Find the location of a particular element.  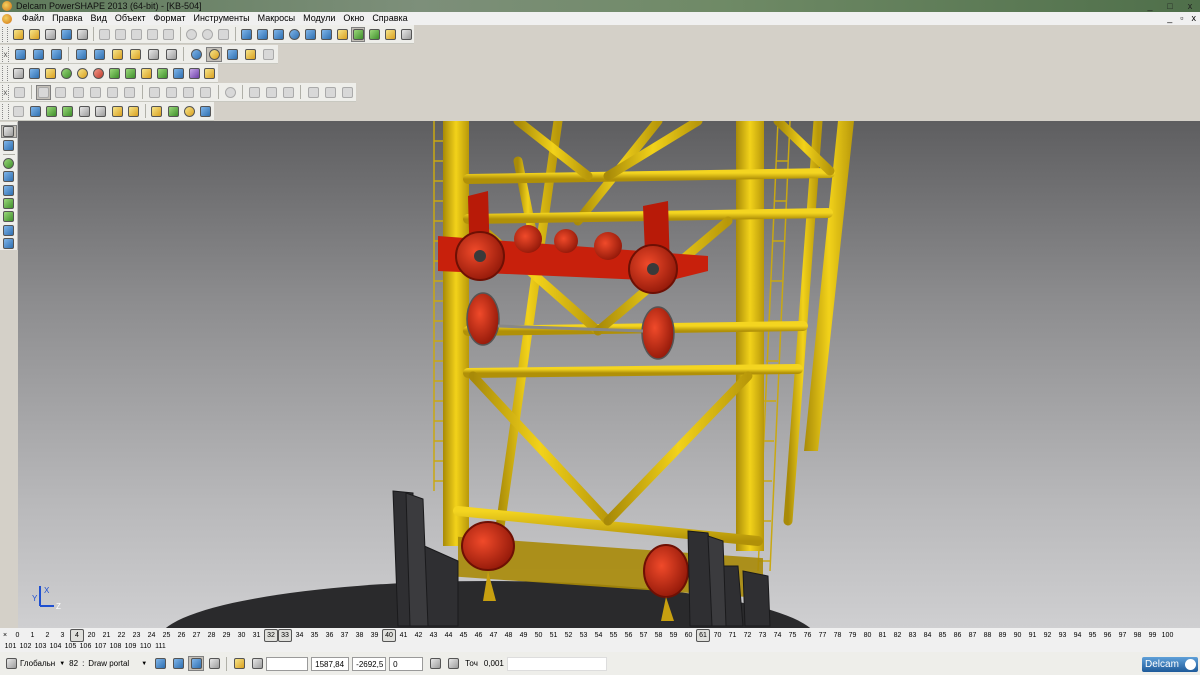

level-button: 79 is located at coordinates (852, 635).